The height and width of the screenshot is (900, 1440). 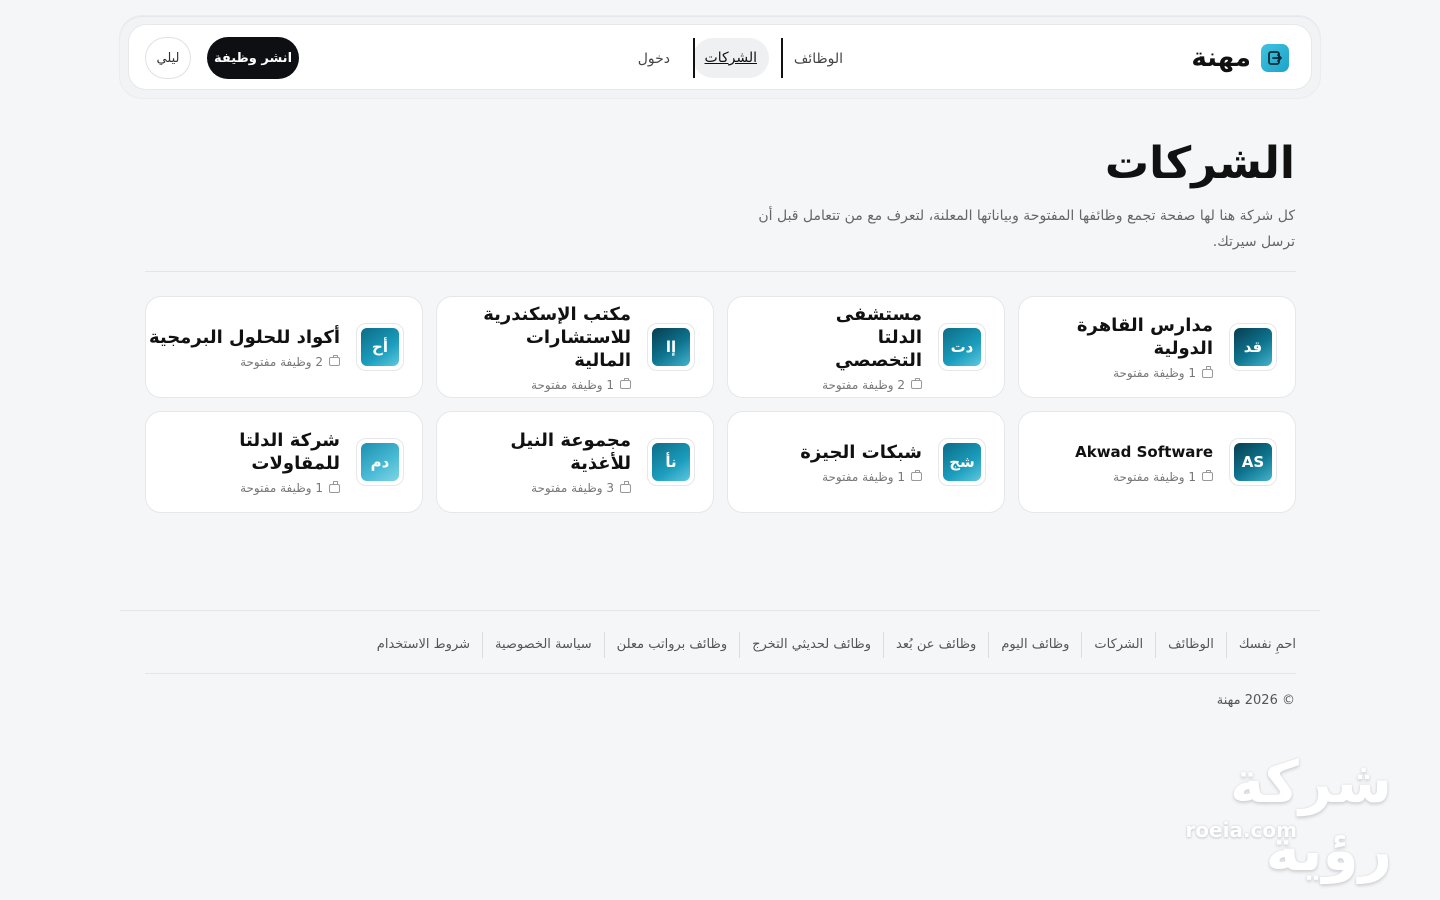 I want to click on company-card: قد مدارس القاهرة الدولية 1 وظيفة مفتوحة, so click(x=1157, y=347).